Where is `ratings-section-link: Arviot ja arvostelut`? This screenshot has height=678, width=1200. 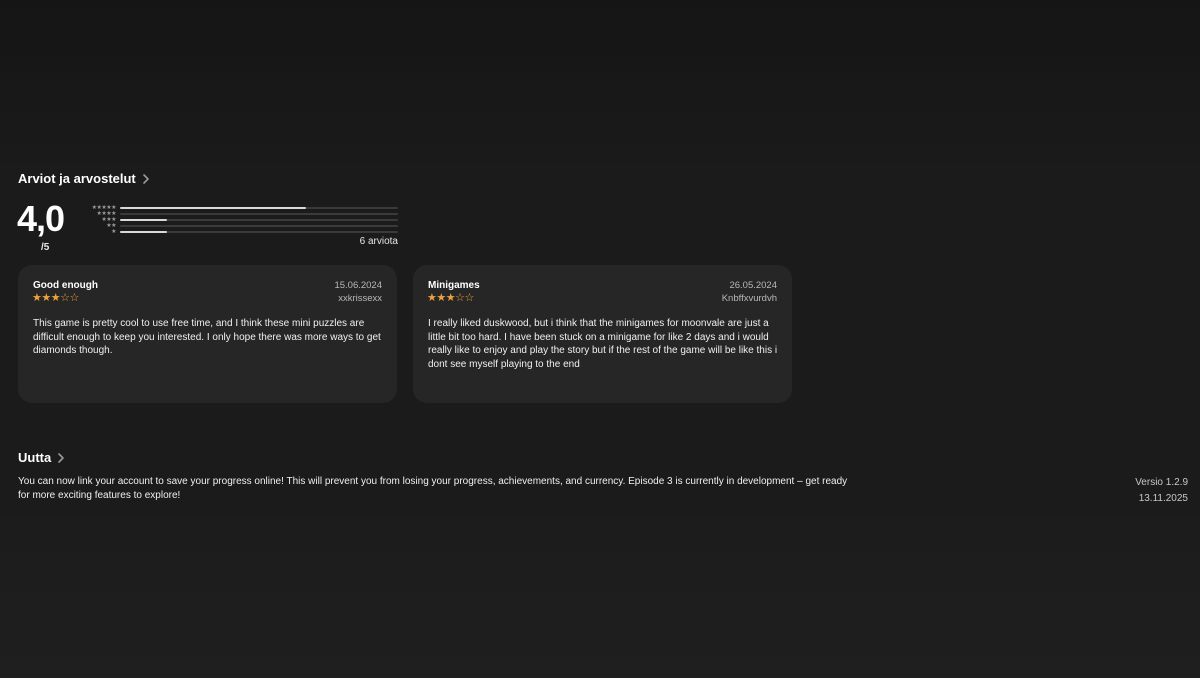
ratings-section-link: Arviot ja arvostelut is located at coordinates (84, 178).